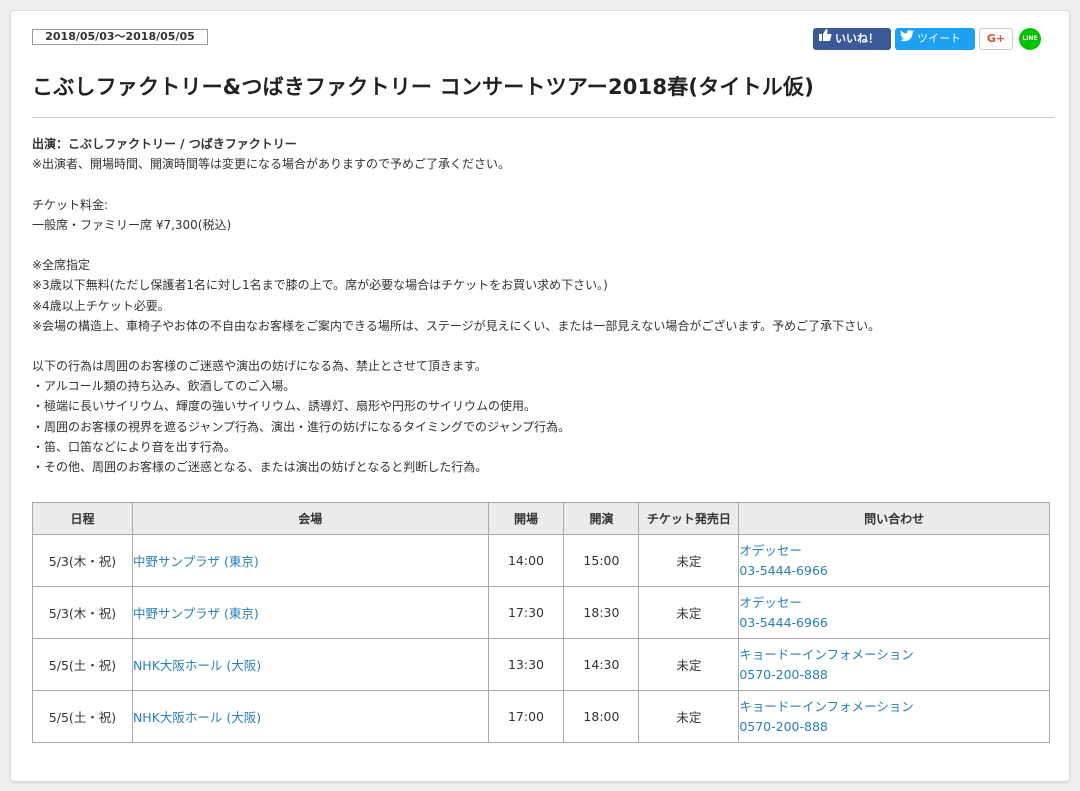  I want to click on ticket-label: チケット料金:, so click(70, 204).